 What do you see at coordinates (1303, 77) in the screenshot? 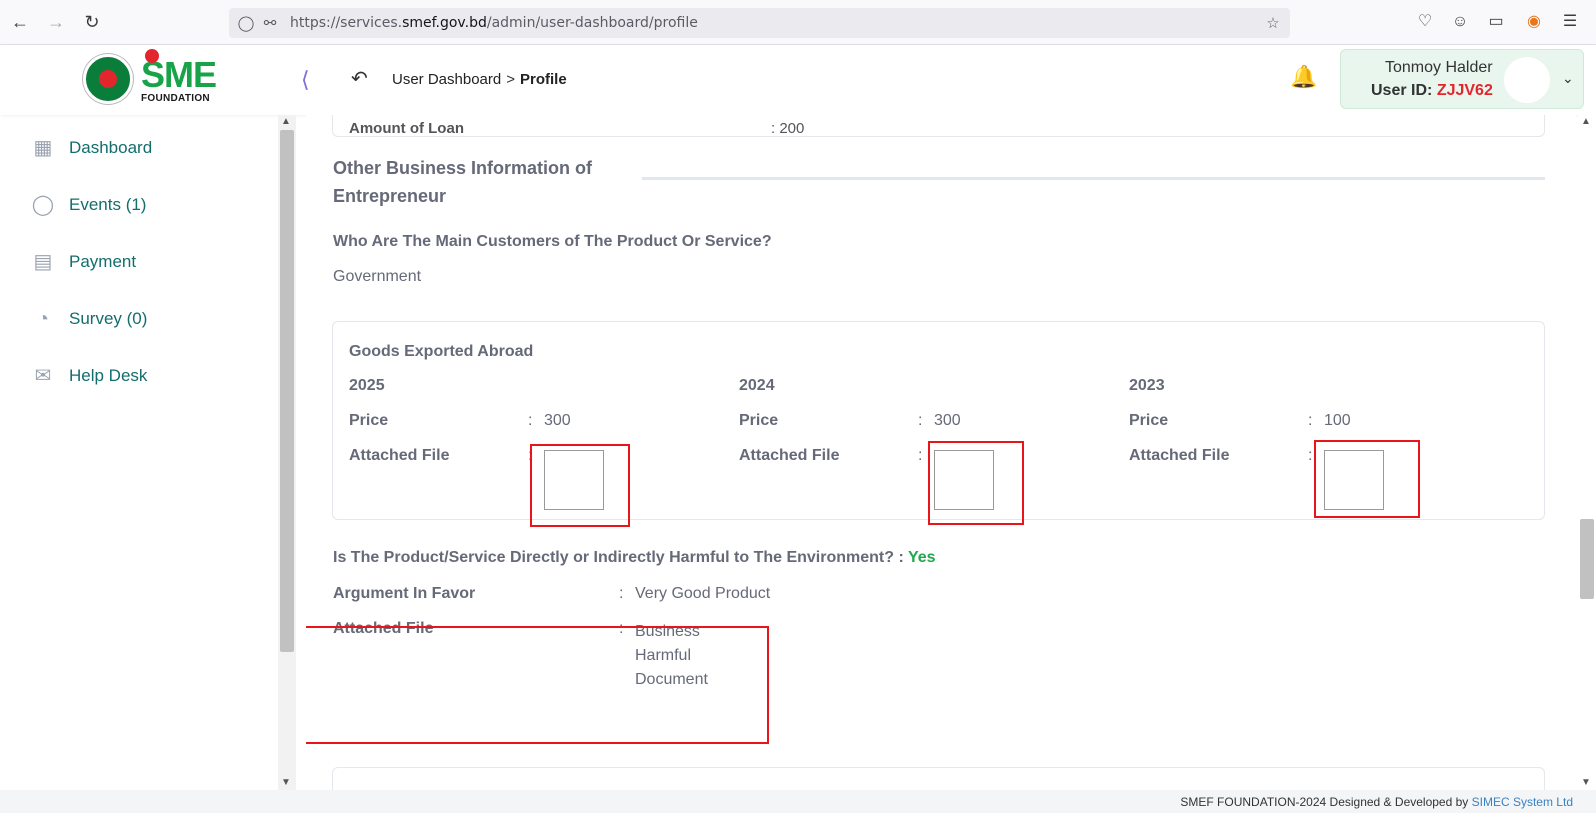
I see `notification-bell-icon: 🔔` at bounding box center [1303, 77].